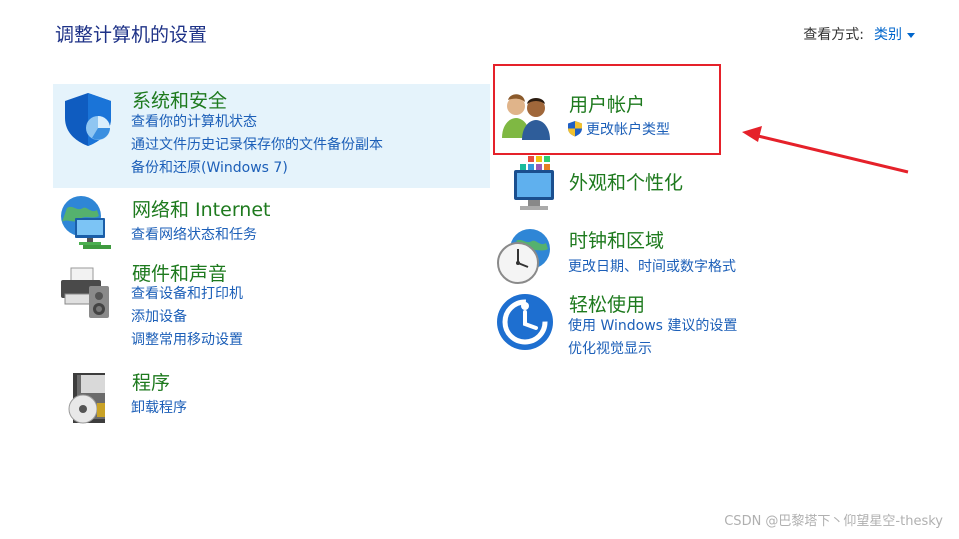  I want to click on shield-icon, so click(88, 119).